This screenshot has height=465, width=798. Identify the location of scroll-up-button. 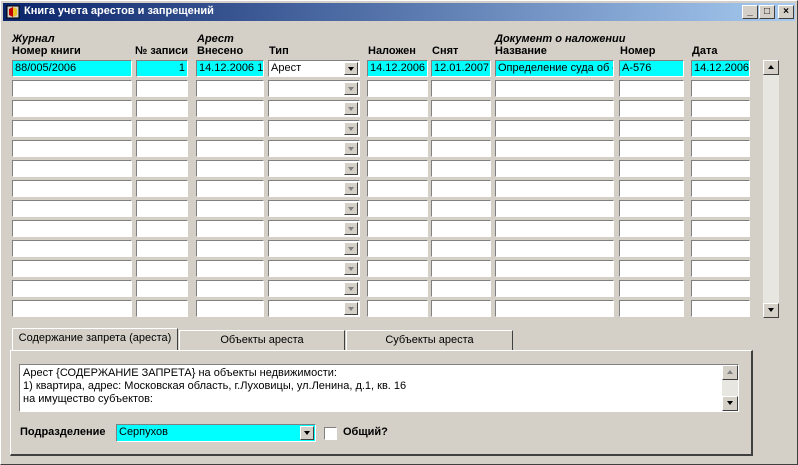
(771, 67).